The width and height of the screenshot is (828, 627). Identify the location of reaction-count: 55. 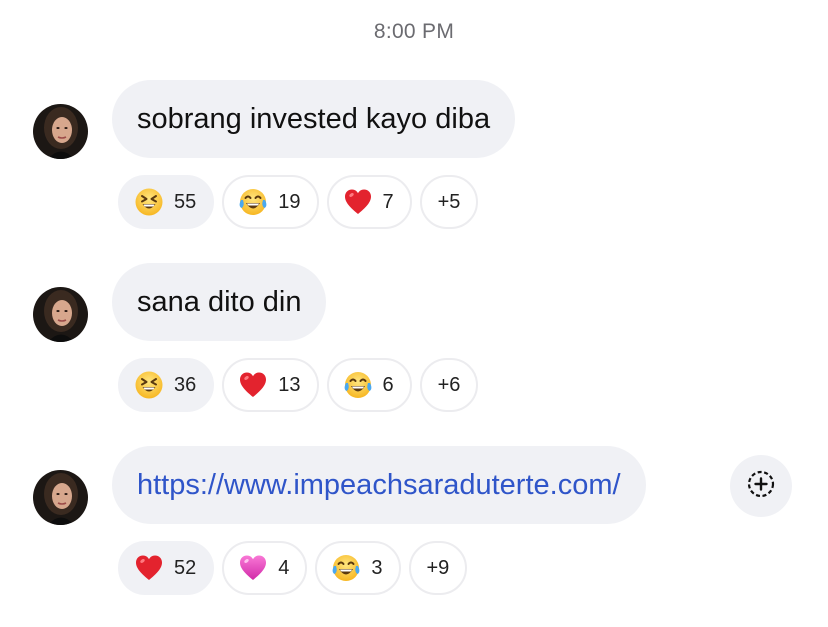
(185, 201).